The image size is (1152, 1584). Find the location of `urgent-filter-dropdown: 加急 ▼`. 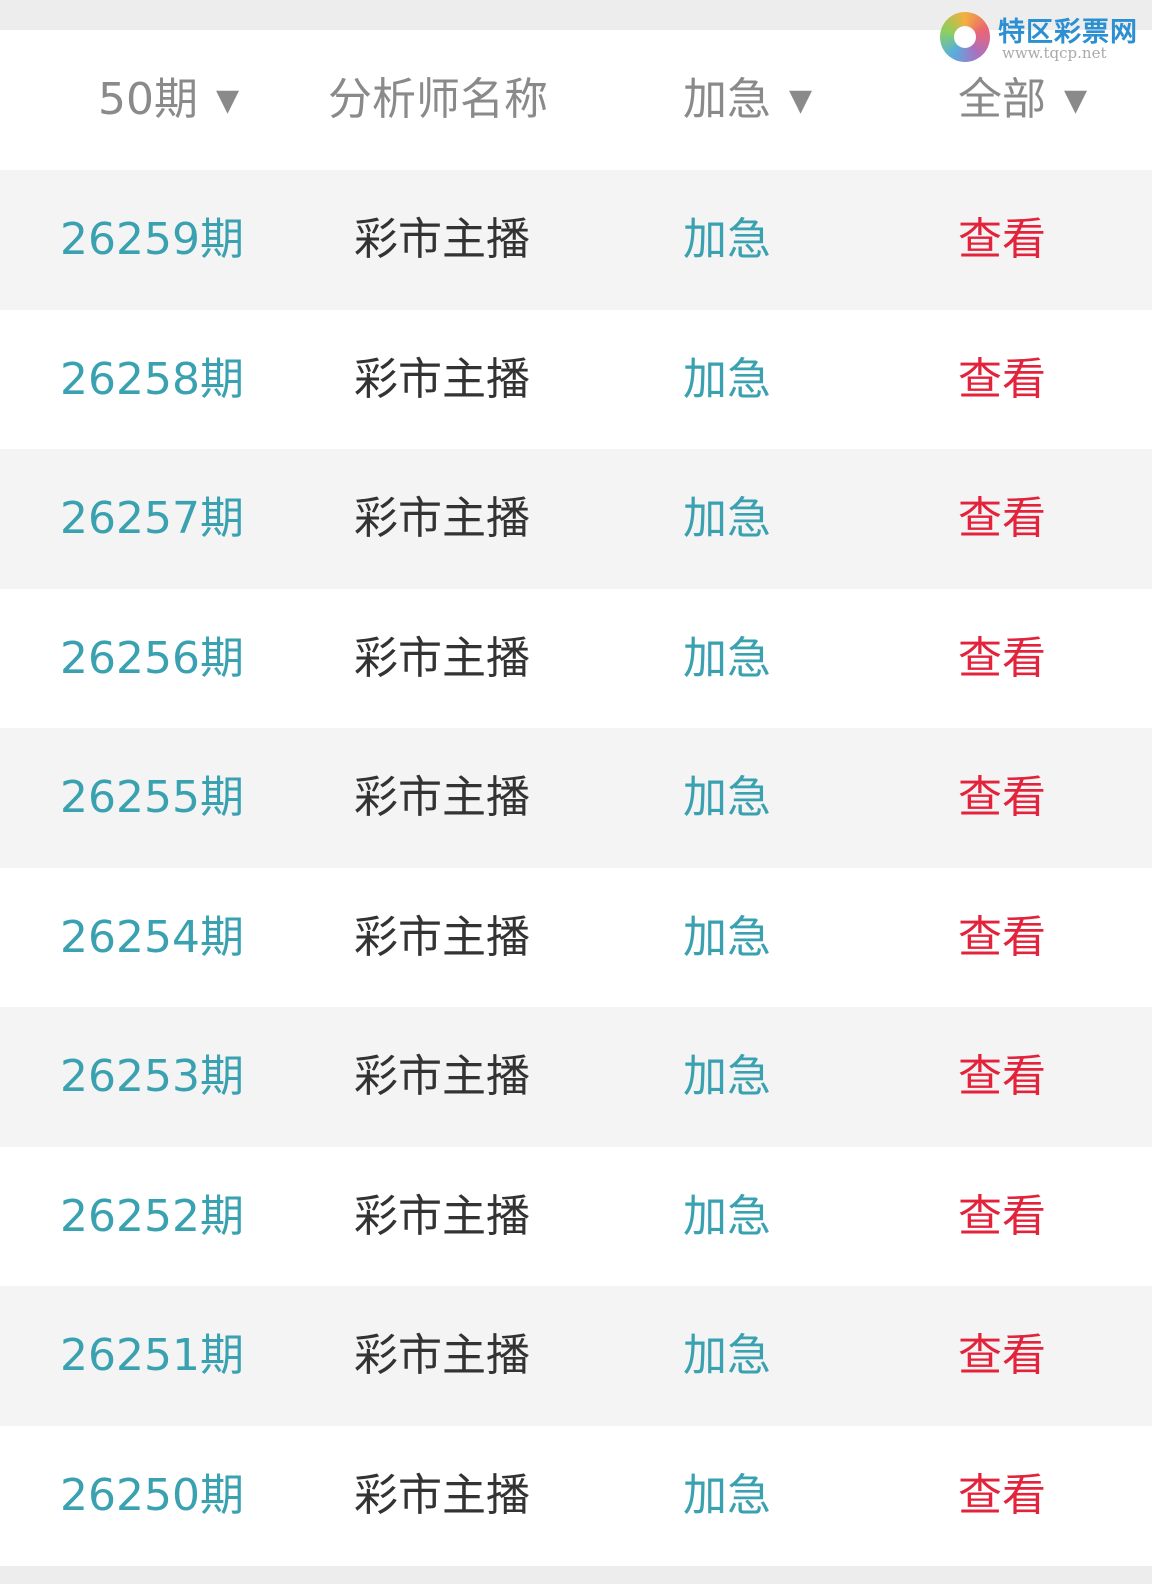

urgent-filter-dropdown: 加急 ▼ is located at coordinates (747, 100).